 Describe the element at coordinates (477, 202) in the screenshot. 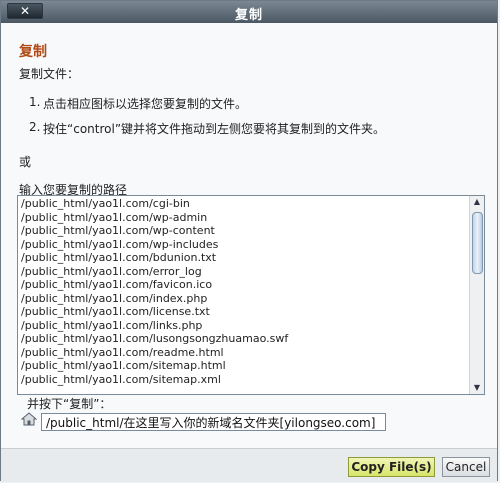

I see `scroll-up-icon: ▲` at that location.